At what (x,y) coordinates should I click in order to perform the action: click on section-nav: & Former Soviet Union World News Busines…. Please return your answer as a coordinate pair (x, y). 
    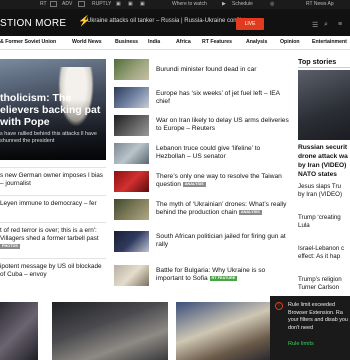
    Looking at the image, I should click on (175, 43).